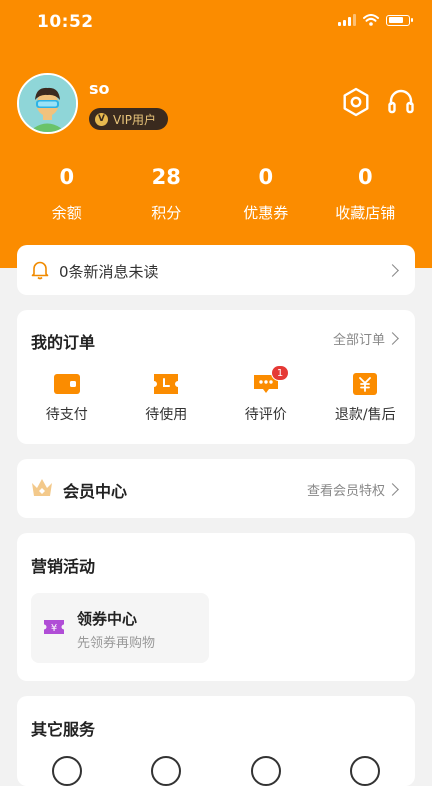 This screenshot has height=786, width=432. What do you see at coordinates (63, 566) in the screenshot?
I see `marketing-title: 营销活动` at bounding box center [63, 566].